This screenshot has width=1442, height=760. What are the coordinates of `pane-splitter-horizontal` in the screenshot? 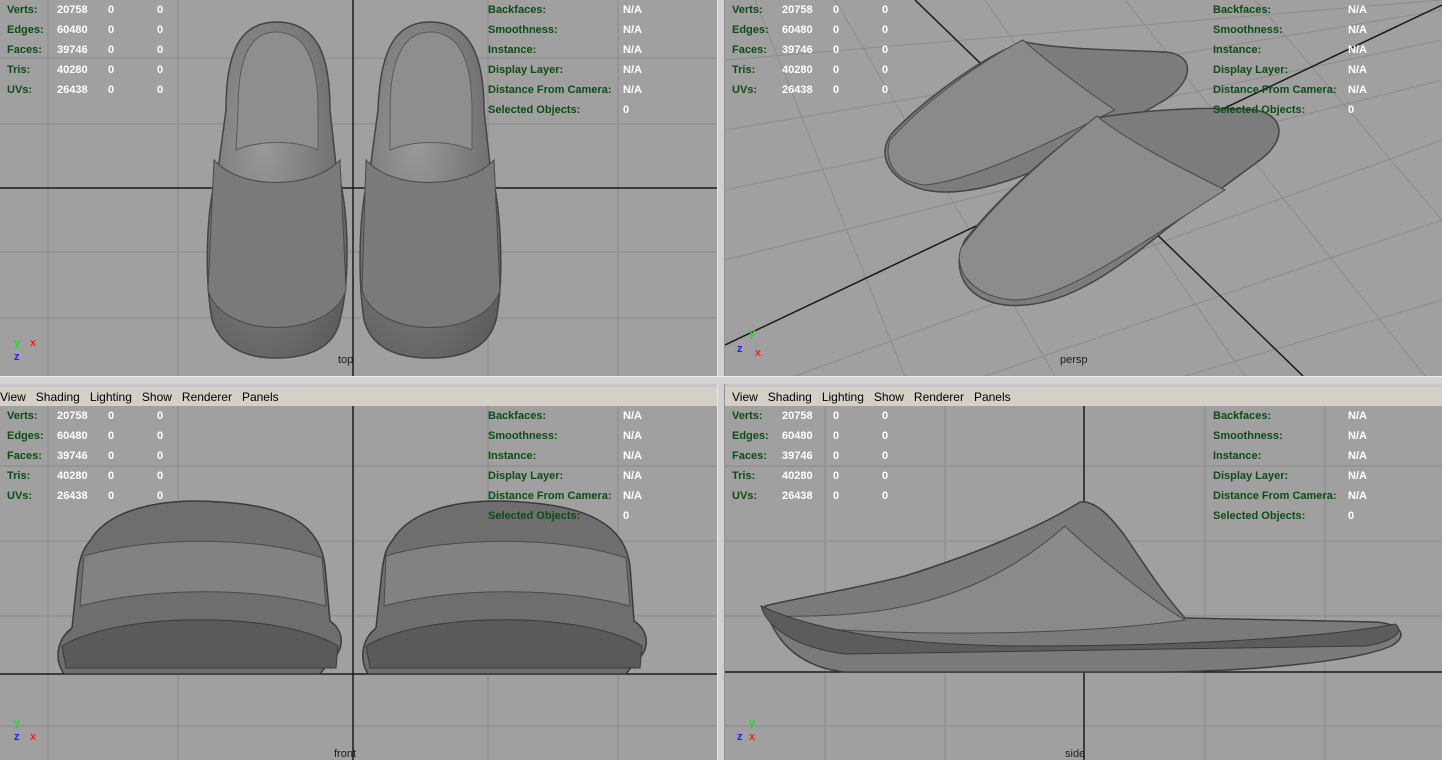 It's located at (721, 380).